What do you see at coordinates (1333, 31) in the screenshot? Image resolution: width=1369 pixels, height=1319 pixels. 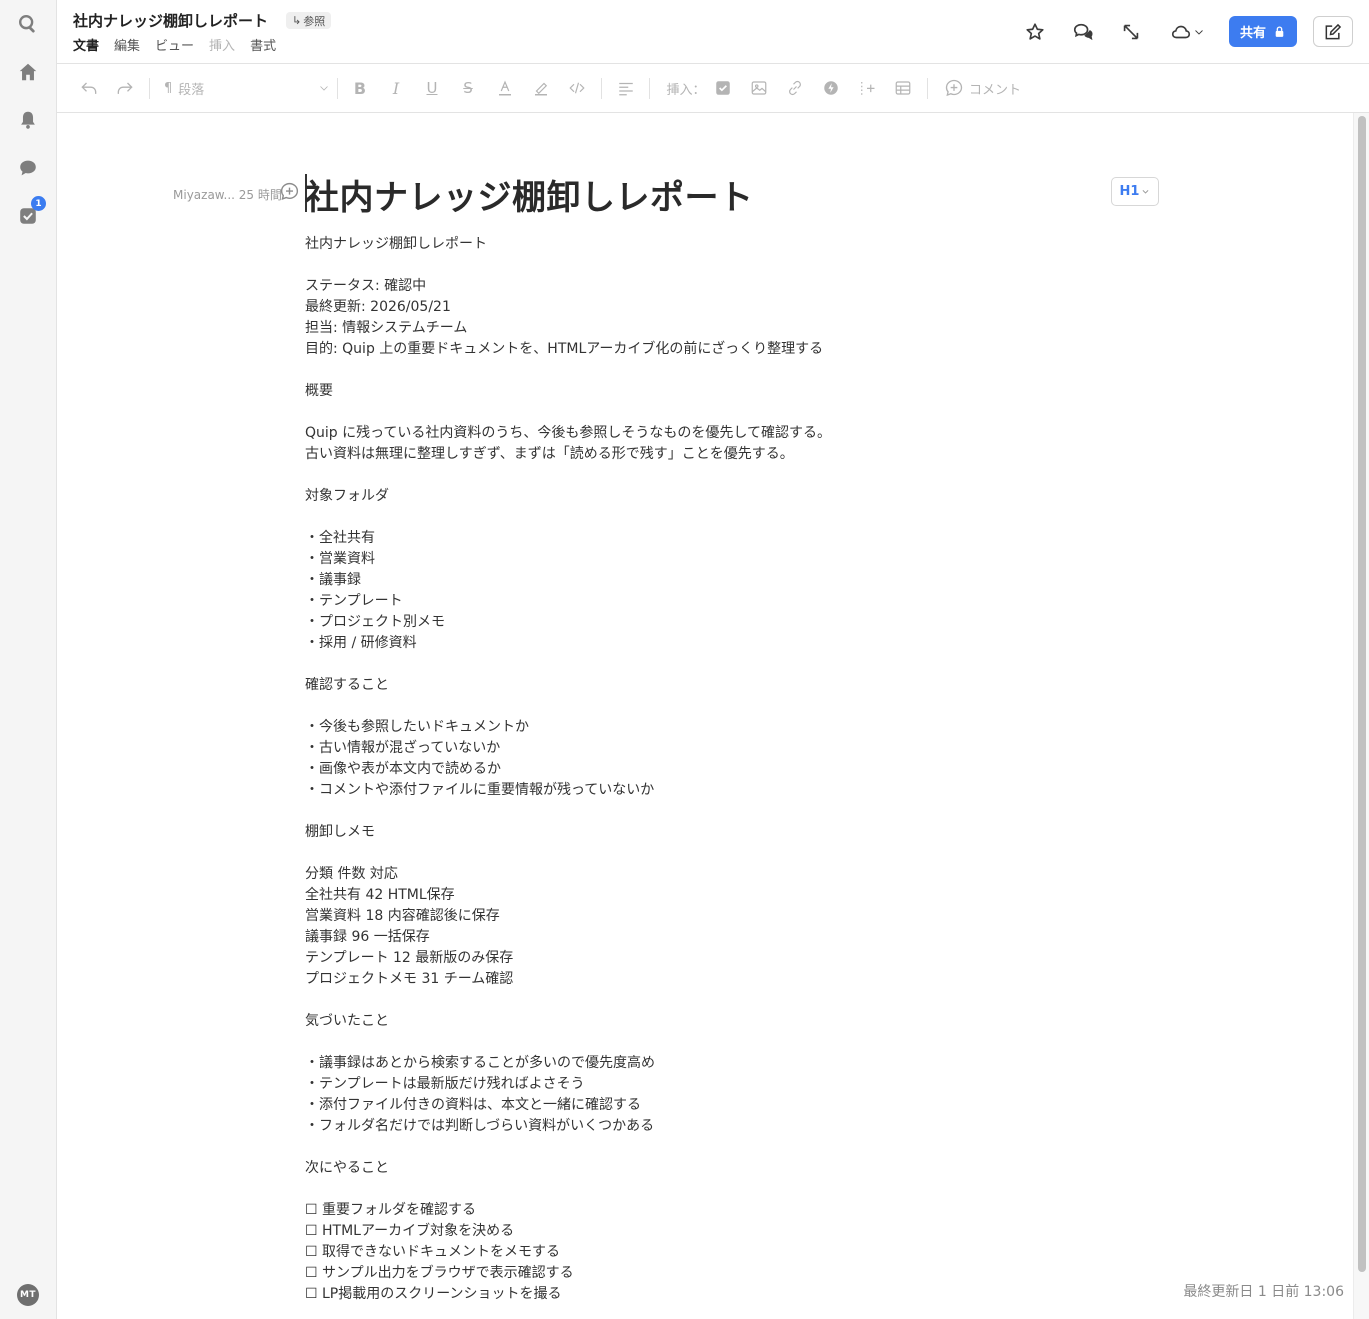 I see `compose-button` at bounding box center [1333, 31].